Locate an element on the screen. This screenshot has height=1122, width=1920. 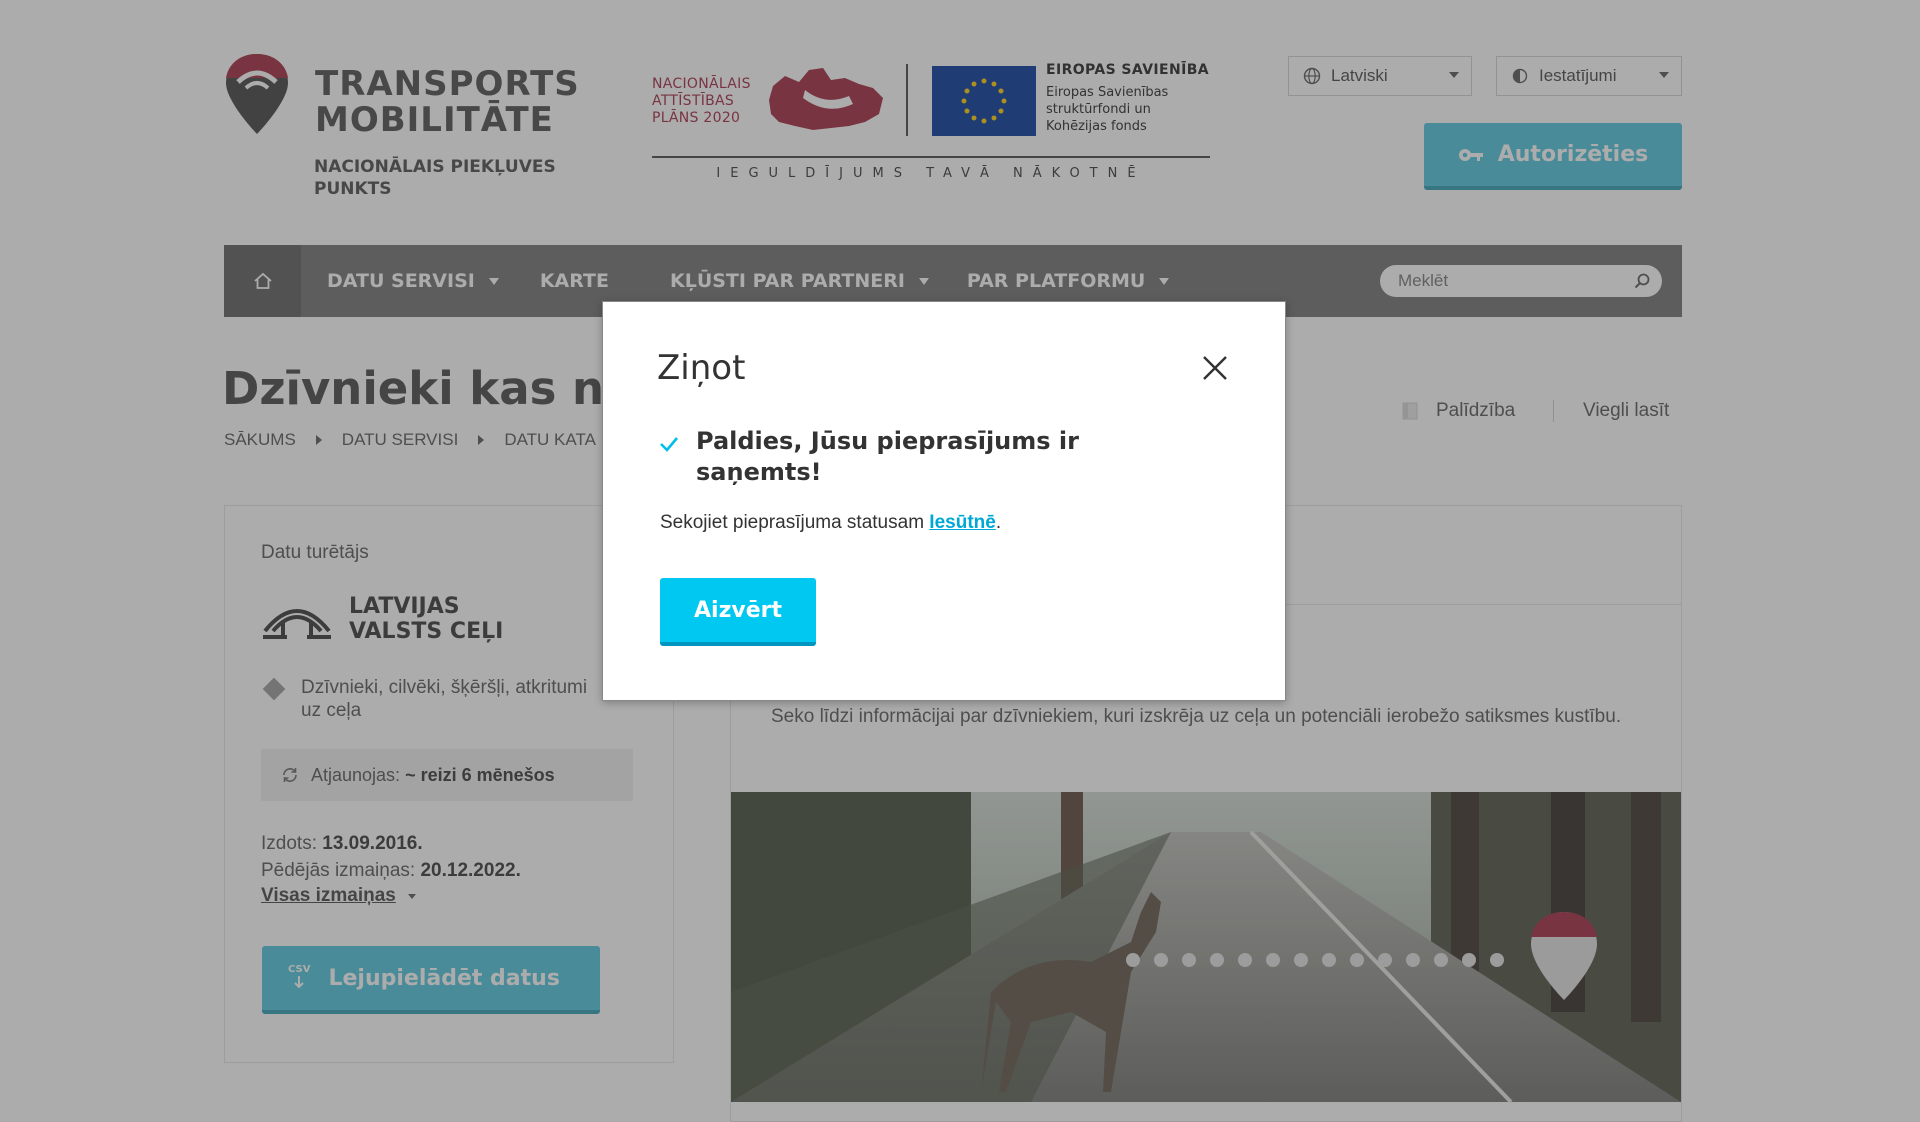
inbox-link: Iesūtnē is located at coordinates (962, 522).